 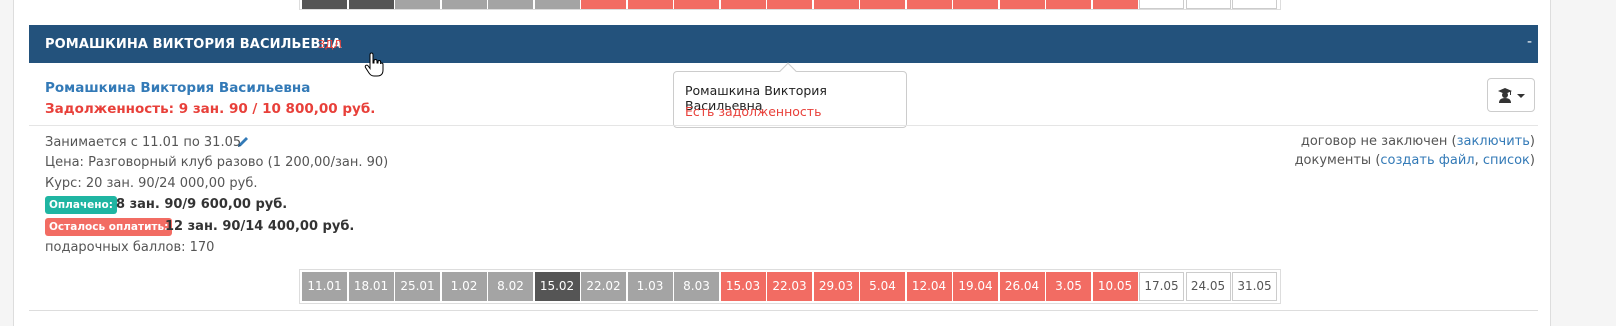 What do you see at coordinates (783, 310) in the screenshot?
I see `next-panel-border` at bounding box center [783, 310].